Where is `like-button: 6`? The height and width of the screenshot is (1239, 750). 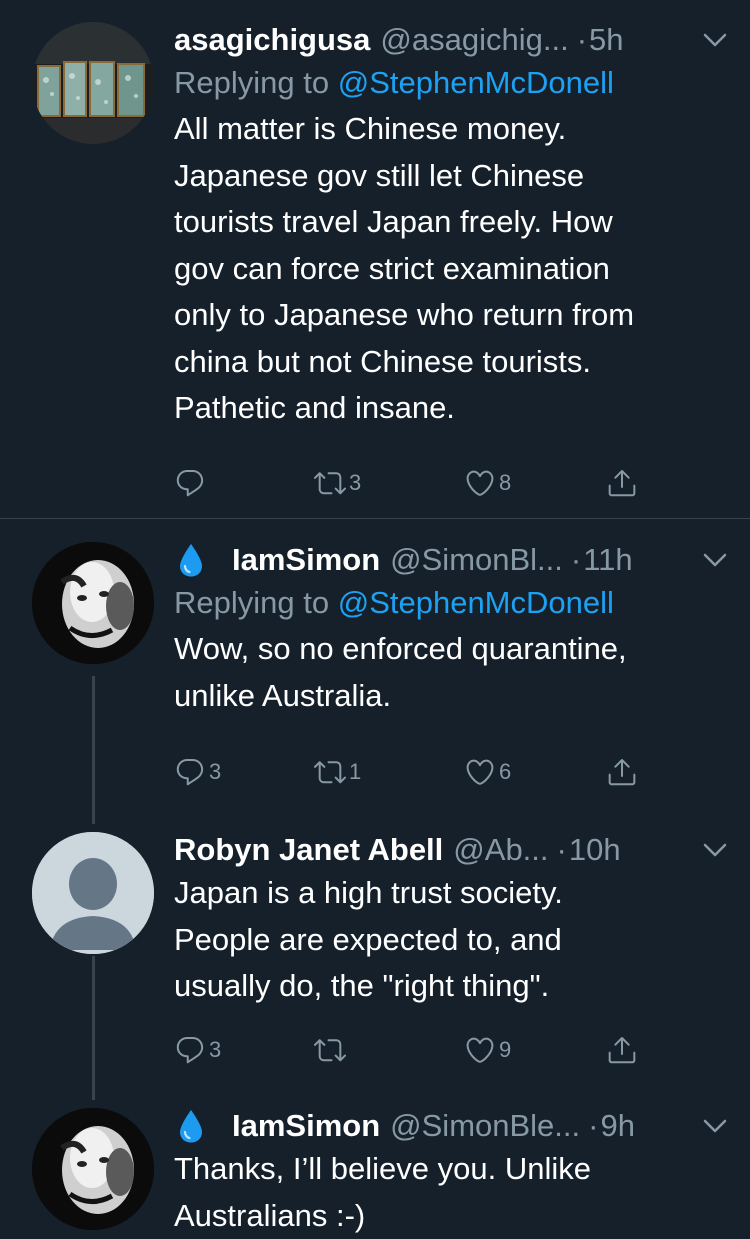
like-button: 6 is located at coordinates (487, 772).